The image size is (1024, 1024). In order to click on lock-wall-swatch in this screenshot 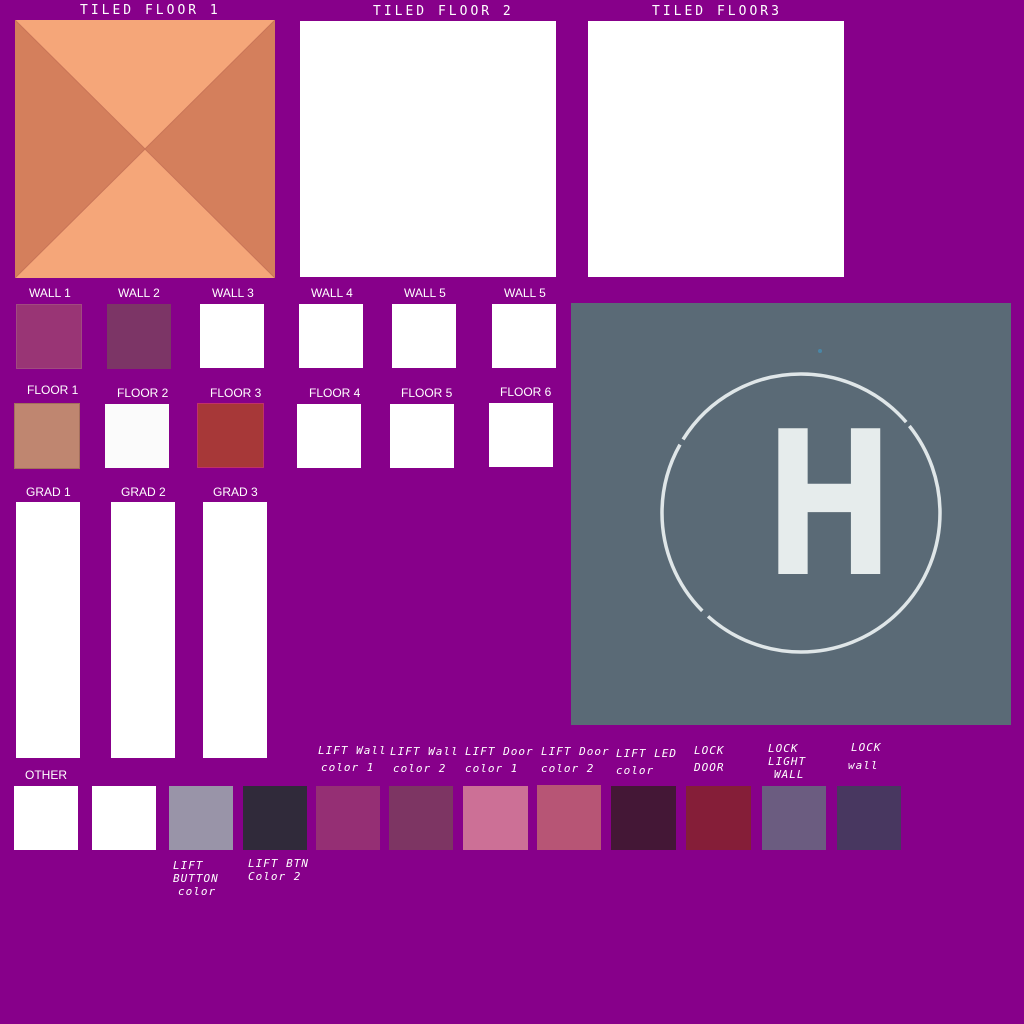, I will do `click(869, 818)`.